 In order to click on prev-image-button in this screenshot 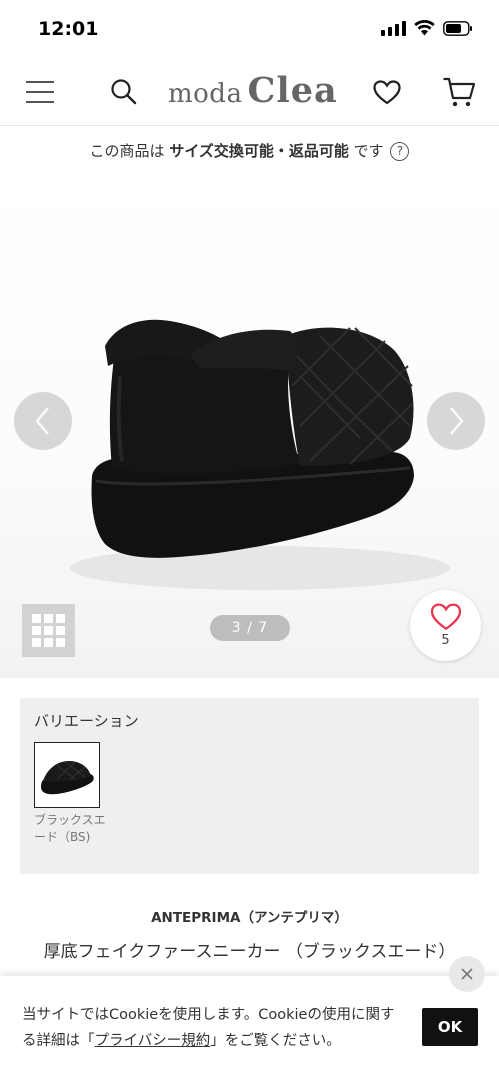, I will do `click(43, 421)`.